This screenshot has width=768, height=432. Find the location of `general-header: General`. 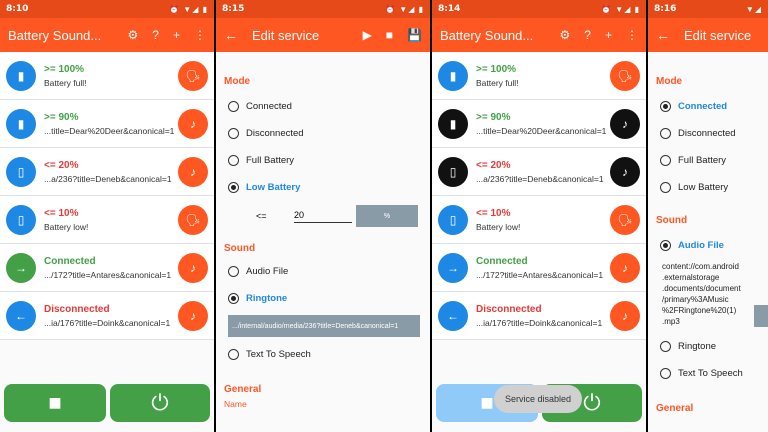

general-header: General is located at coordinates (675, 408).